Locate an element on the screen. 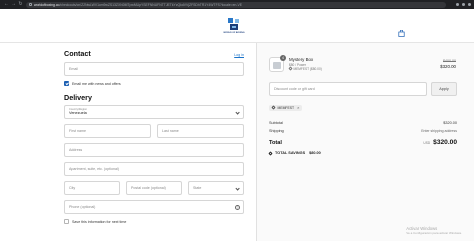 Image resolution: width=474 pixels, height=241 pixels. postal-code-field: Postal code (optional) is located at coordinates (154, 188).